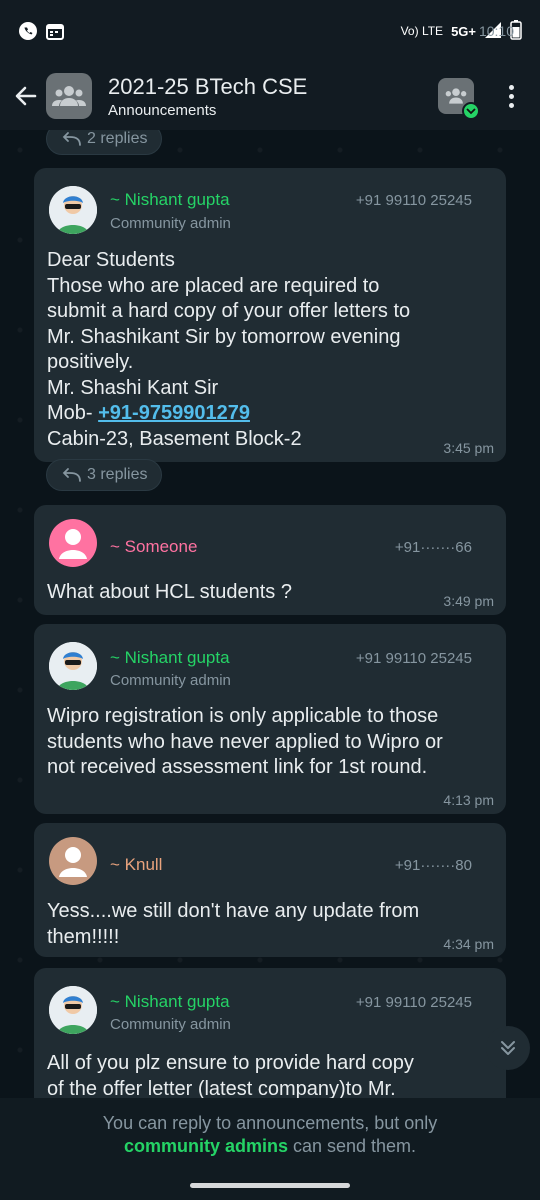  I want to click on header-titles: 2021-25 BTech CSE Announcements, so click(273, 96).